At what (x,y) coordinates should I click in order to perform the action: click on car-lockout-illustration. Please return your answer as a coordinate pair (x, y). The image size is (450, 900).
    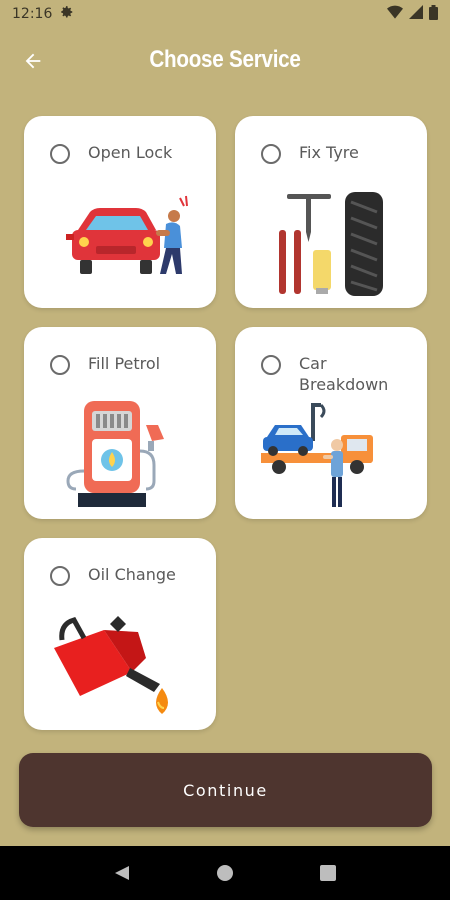
    Looking at the image, I should click on (127, 234).